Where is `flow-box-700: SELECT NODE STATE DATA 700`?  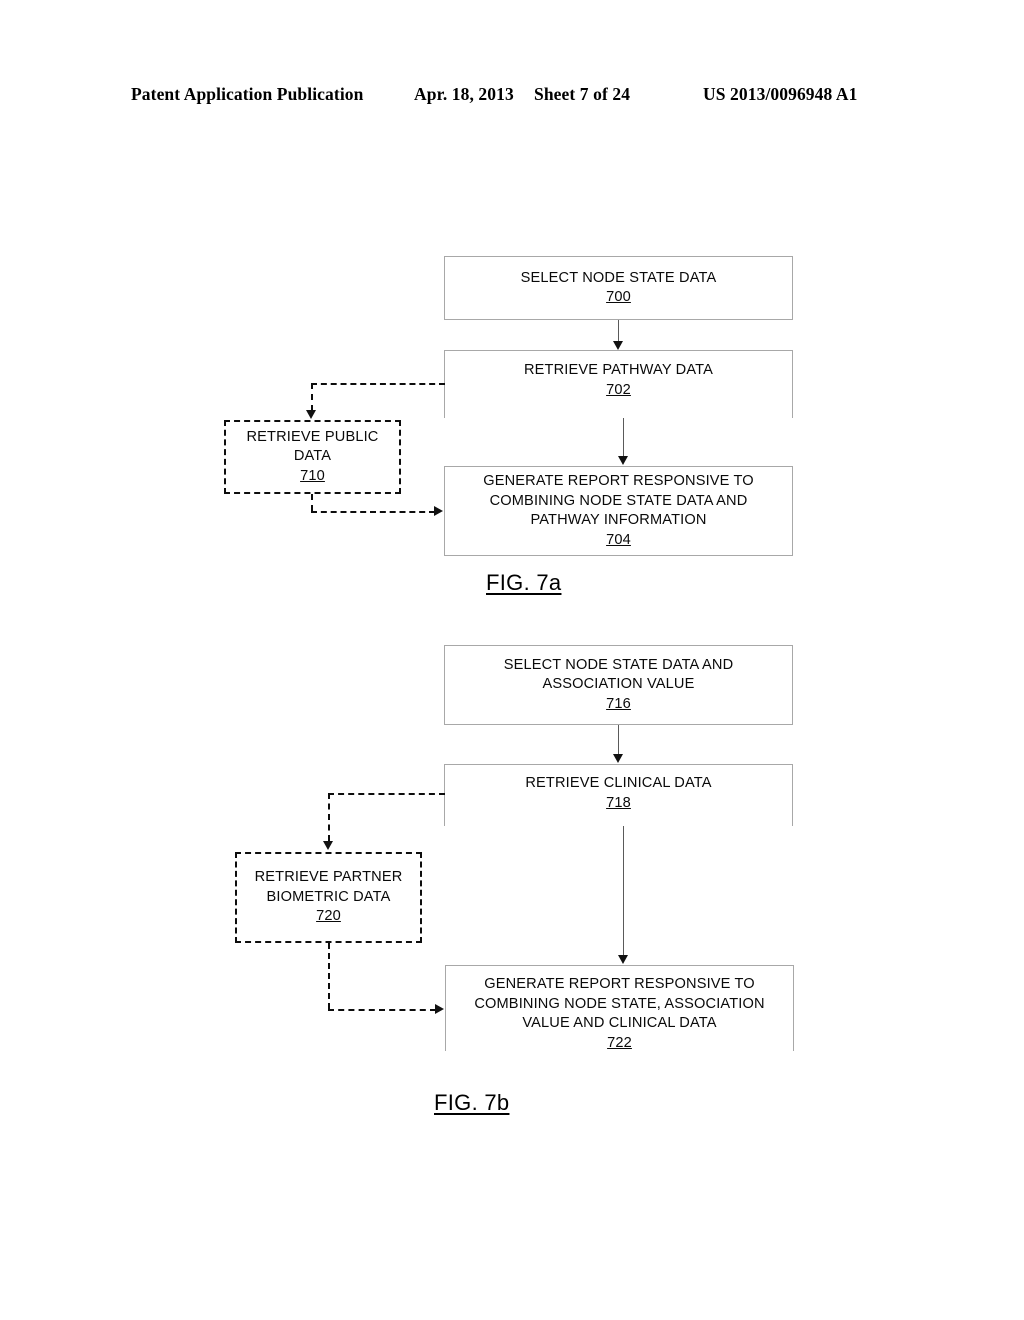
flow-box-700: SELECT NODE STATE DATA 700 is located at coordinates (618, 288).